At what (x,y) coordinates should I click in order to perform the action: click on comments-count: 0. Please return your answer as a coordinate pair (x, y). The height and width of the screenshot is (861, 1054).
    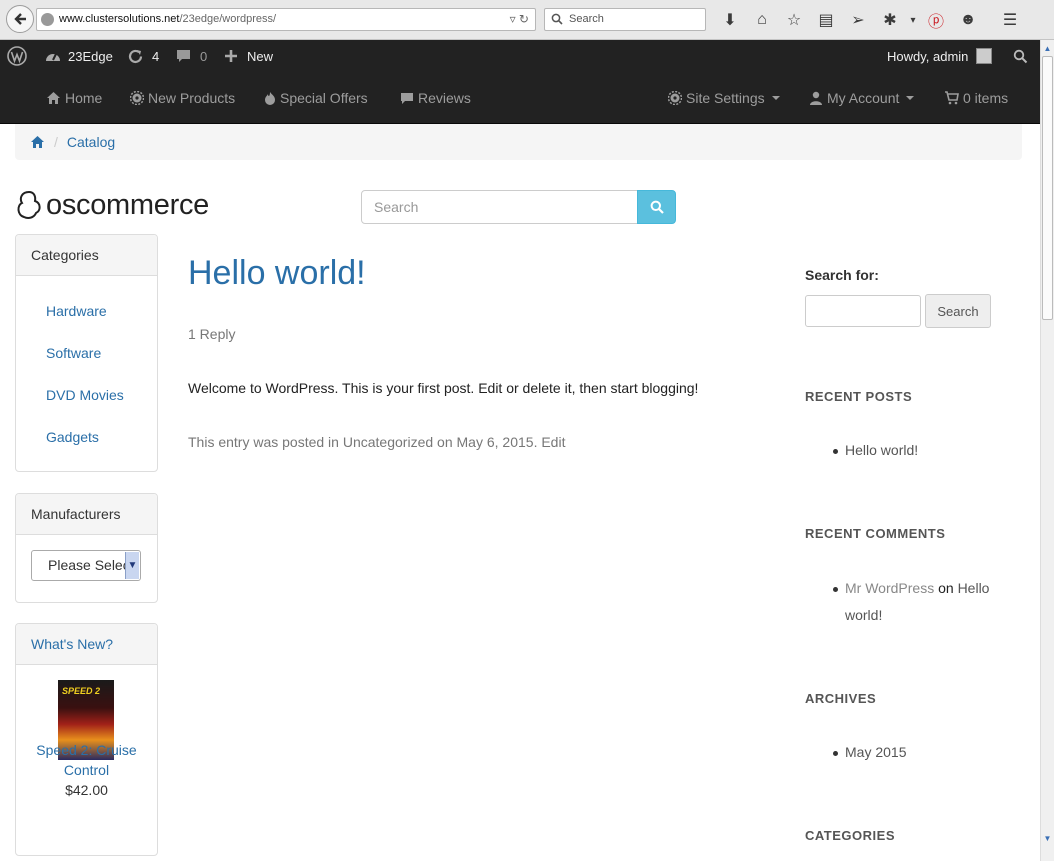
    Looking at the image, I should click on (204, 56).